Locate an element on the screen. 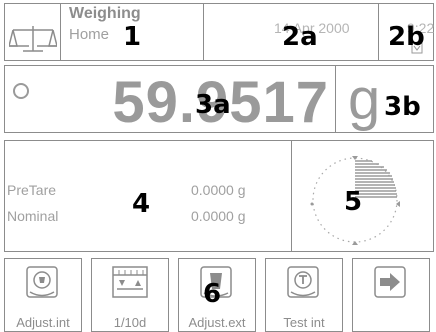 The width and height of the screenshot is (436, 332). weighing-in-aid-icon is located at coordinates (355, 200).